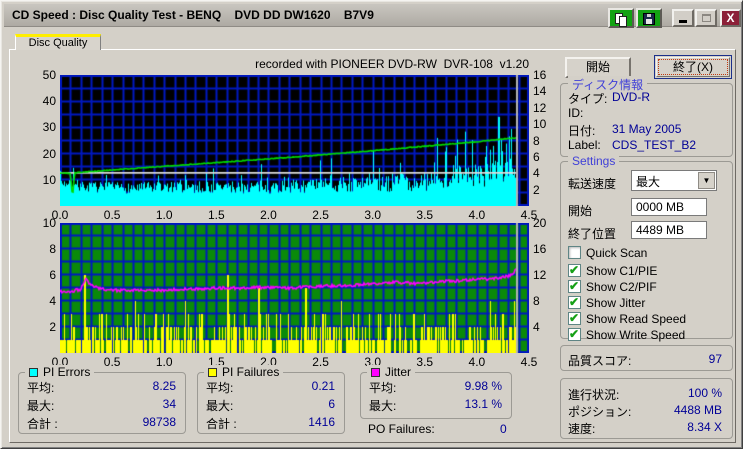 The height and width of the screenshot is (449, 743). Describe the element at coordinates (588, 99) in the screenshot. I see `disc-type-label: タイプ:` at that location.